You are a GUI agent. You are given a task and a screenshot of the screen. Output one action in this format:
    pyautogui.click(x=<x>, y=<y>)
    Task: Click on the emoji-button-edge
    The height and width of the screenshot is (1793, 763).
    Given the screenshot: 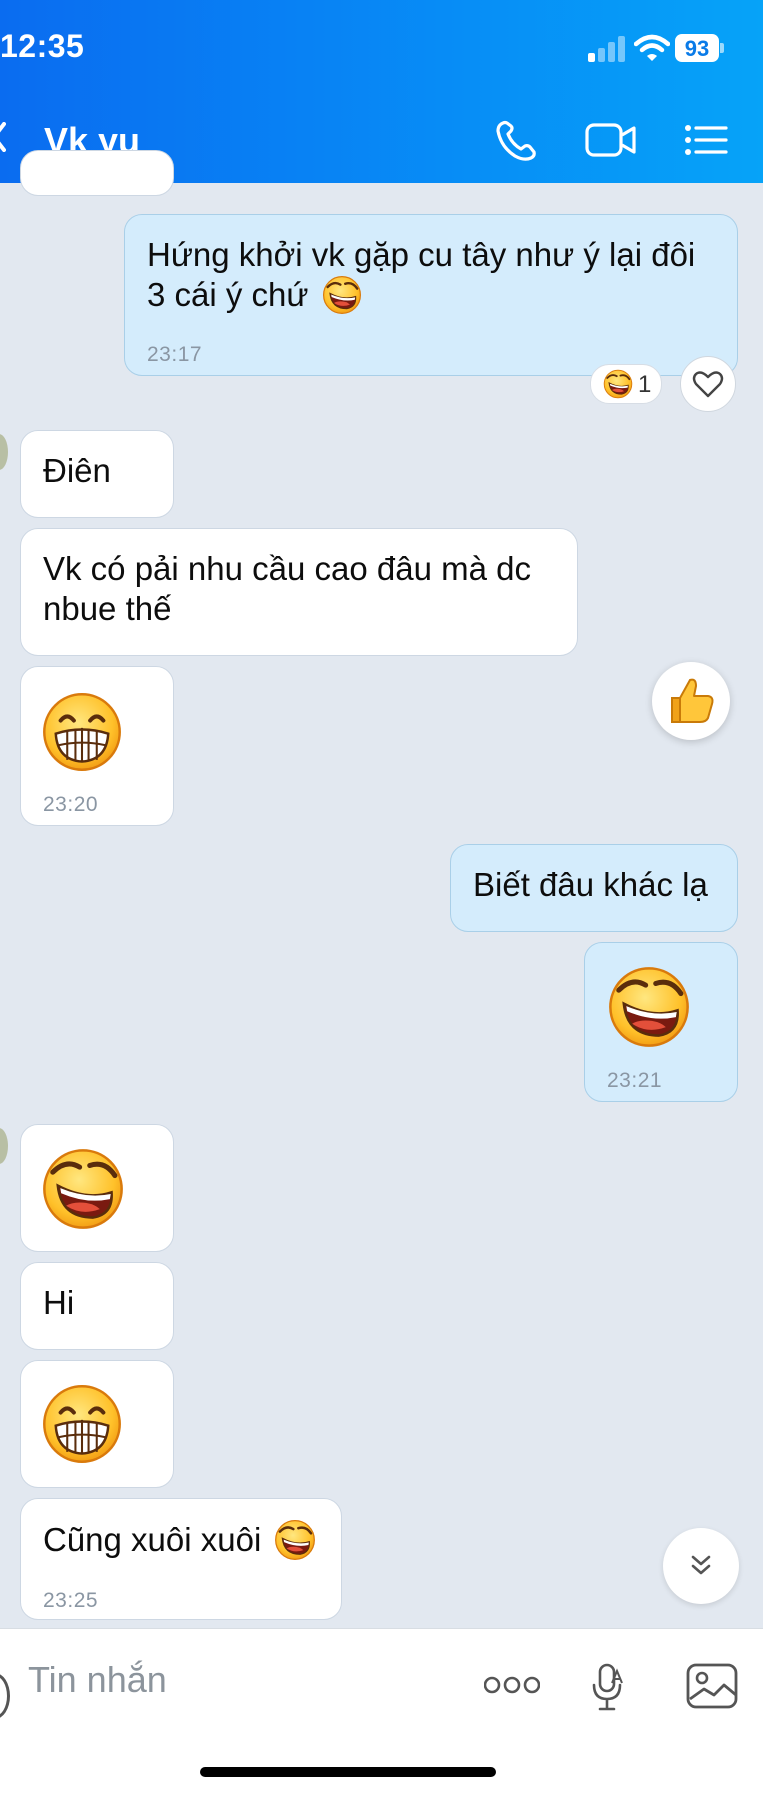 What is the action you would take?
    pyautogui.click(x=5, y=1696)
    